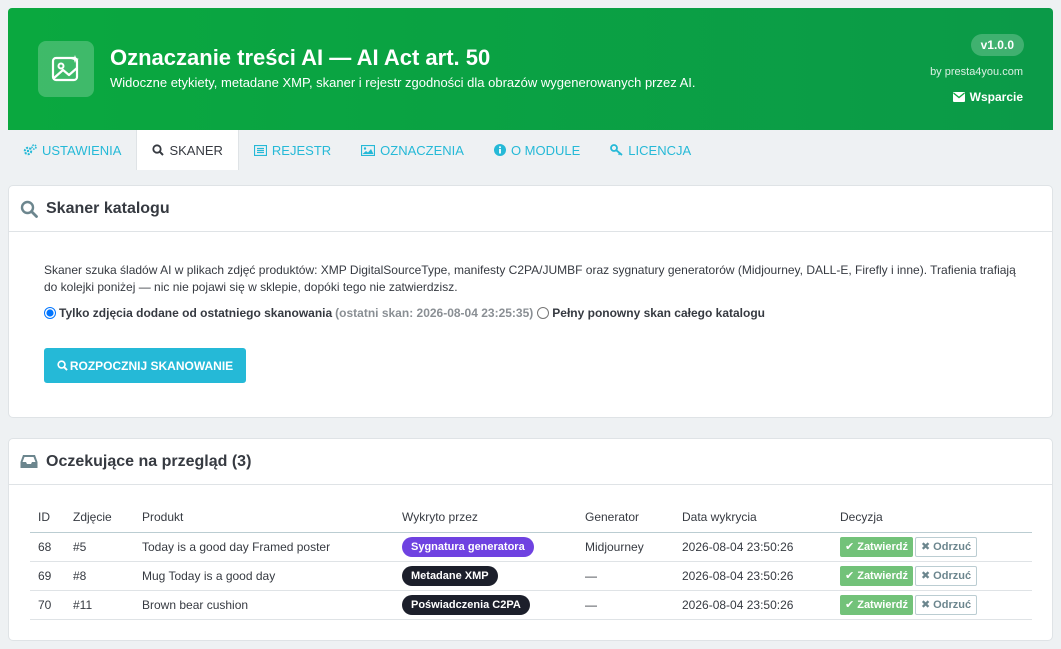 This screenshot has height=649, width=1061. What do you see at coordinates (545, 150) in the screenshot?
I see `tab-label: O MODULE` at bounding box center [545, 150].